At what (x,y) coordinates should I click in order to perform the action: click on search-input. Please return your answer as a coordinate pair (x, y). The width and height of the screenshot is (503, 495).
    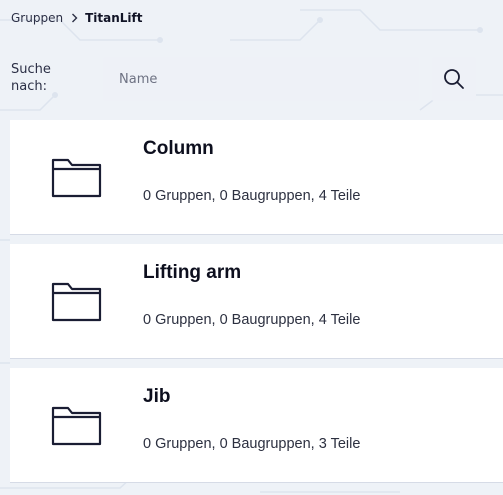
    Looking at the image, I should click on (261, 79).